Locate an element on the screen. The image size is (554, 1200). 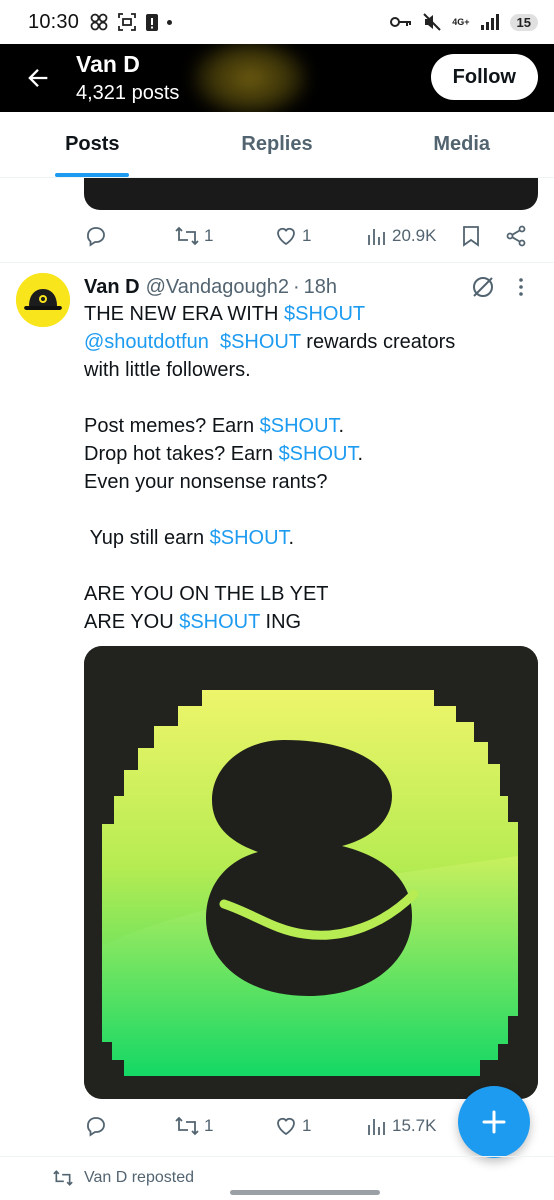
profile-tabs: Posts Replies Media is located at coordinates (277, 145).